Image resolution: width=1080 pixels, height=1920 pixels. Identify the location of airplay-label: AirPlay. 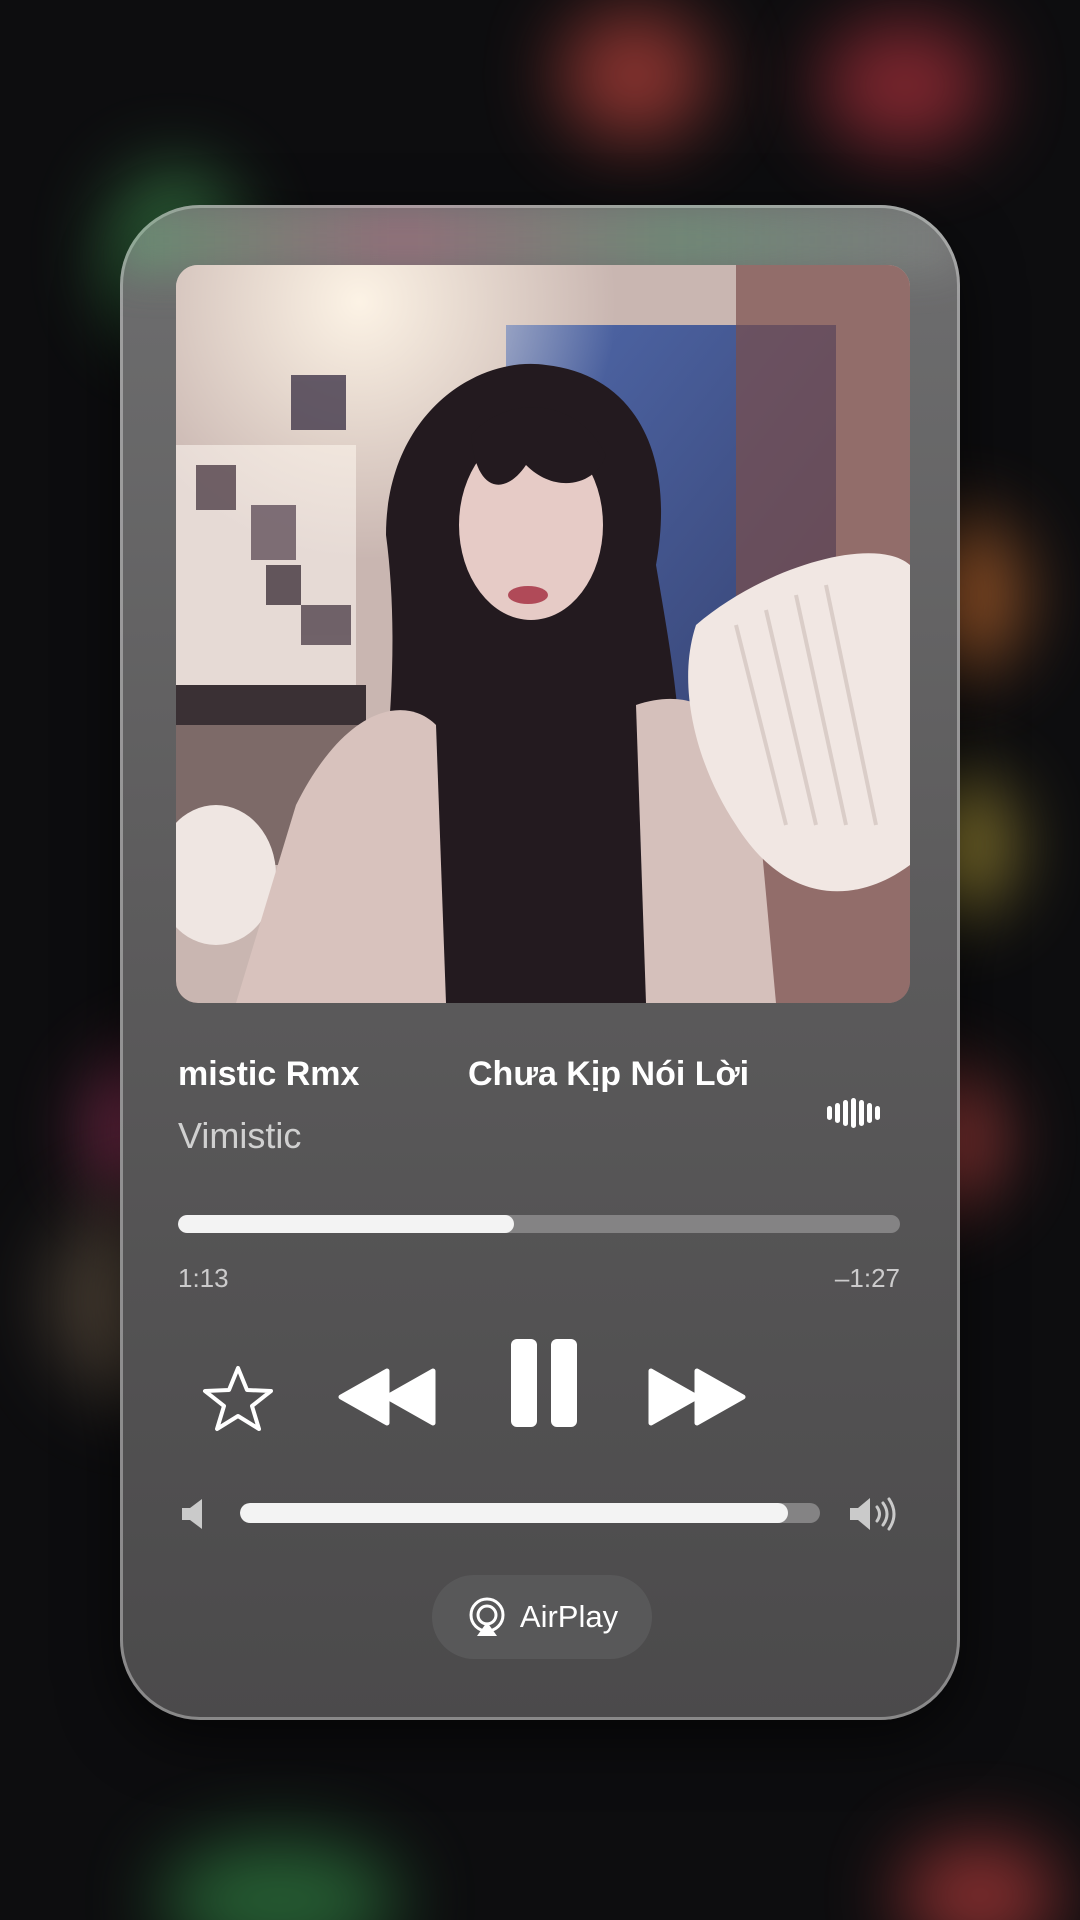
(569, 1616).